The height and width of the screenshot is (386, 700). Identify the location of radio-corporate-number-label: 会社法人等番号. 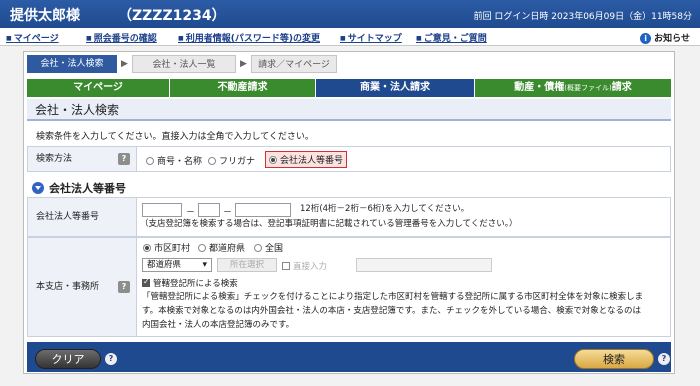
(312, 161).